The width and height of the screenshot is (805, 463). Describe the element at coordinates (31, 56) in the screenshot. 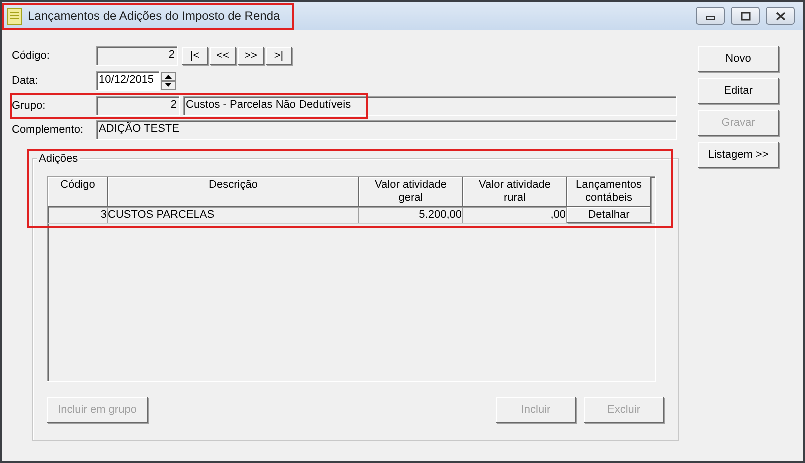

I see `field-label: Código:` at that location.